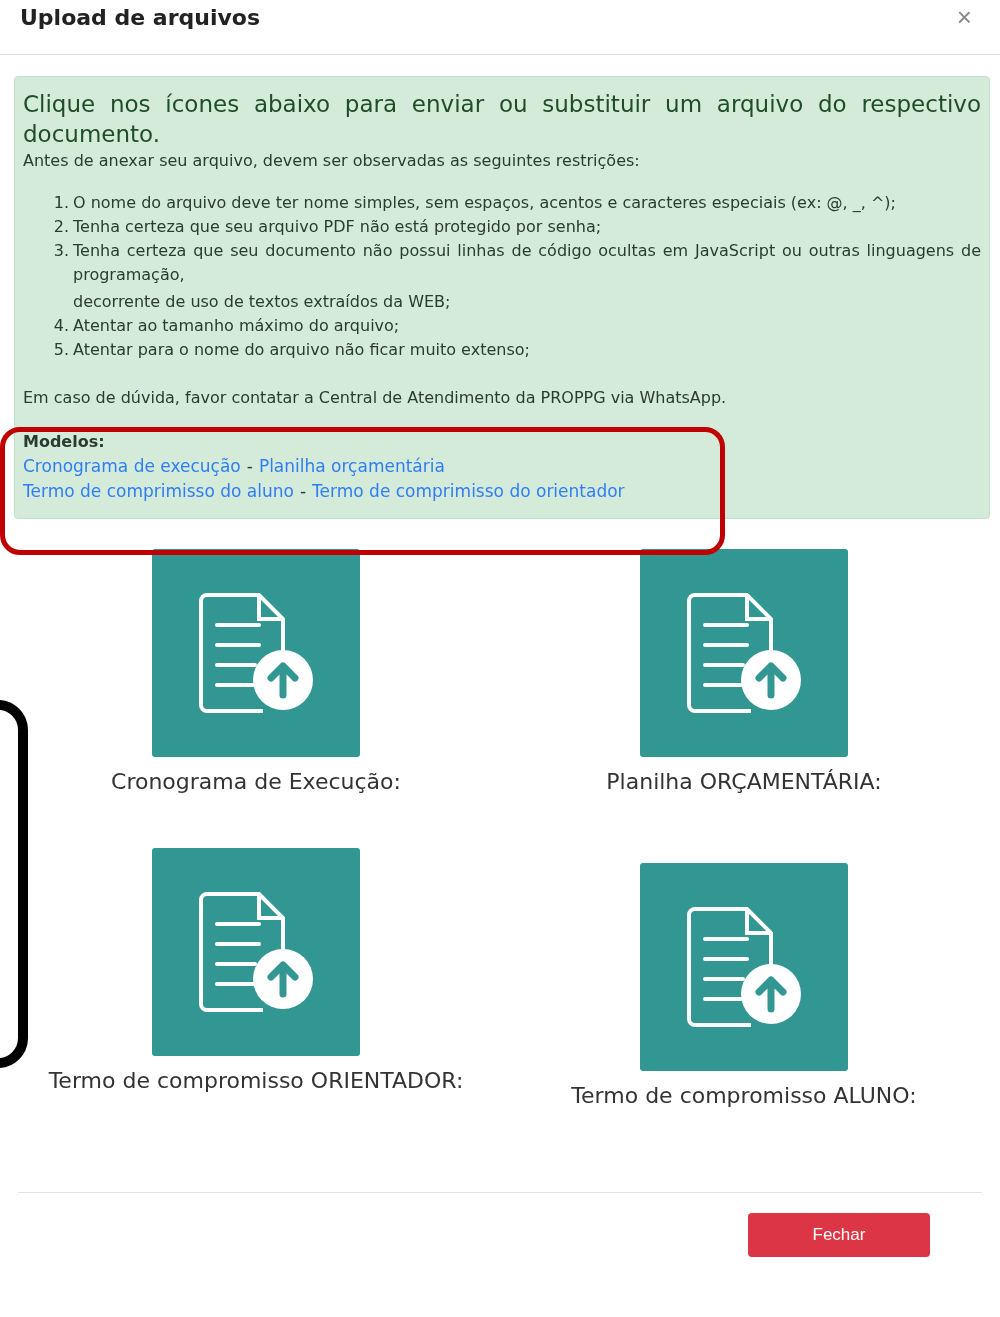 The image size is (1000, 1317). What do you see at coordinates (332, 161) in the screenshot?
I see `alert-intro: Antes de anexar seu arquivo, devem ser observadas as seguintes restrições:` at bounding box center [332, 161].